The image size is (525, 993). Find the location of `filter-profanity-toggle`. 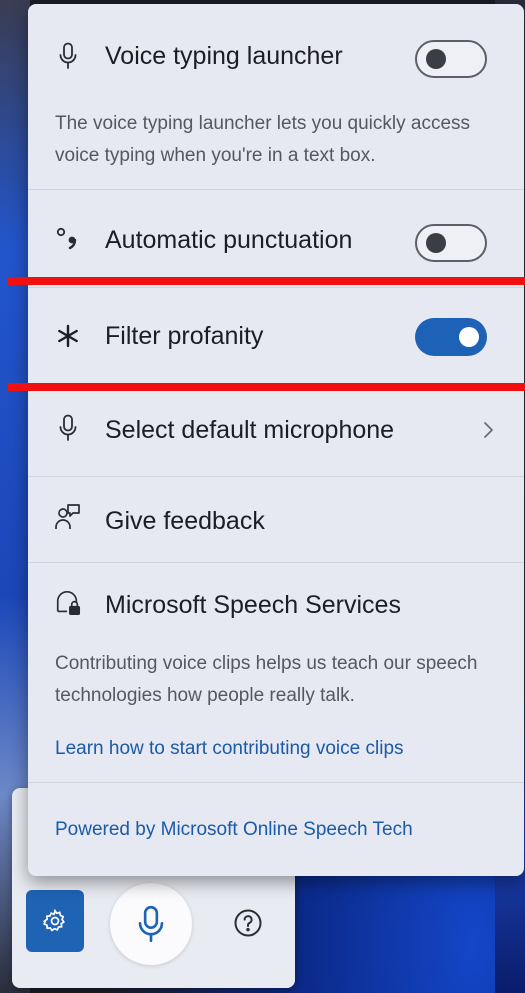

filter-profanity-toggle is located at coordinates (451, 337).